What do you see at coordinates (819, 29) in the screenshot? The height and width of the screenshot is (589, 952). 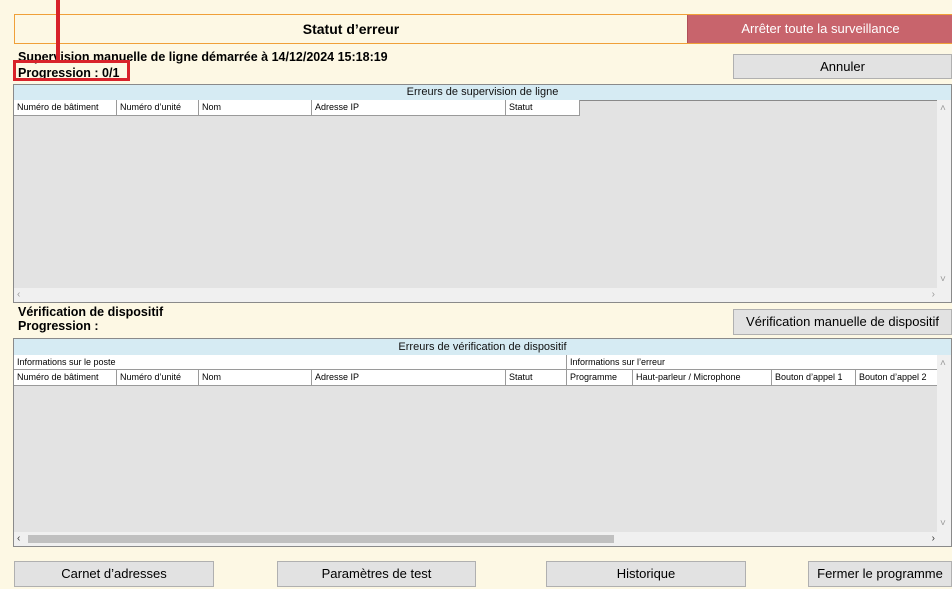 I see `stop-all-monitoring-button: Arrêter toute la surveillance` at bounding box center [819, 29].